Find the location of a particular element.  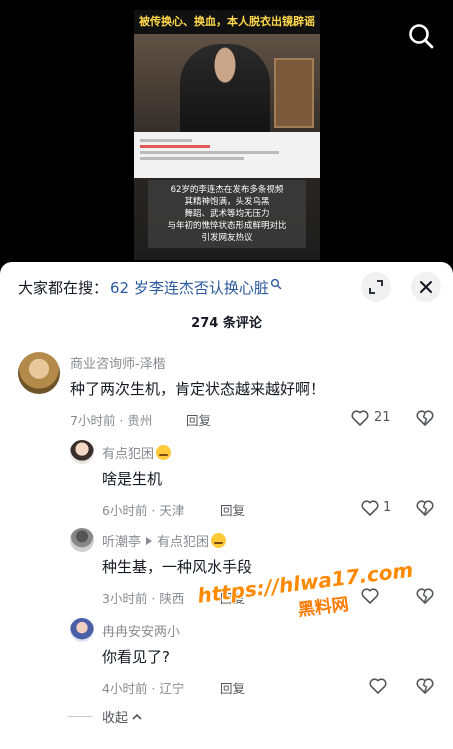

search-button is located at coordinates (421, 36).